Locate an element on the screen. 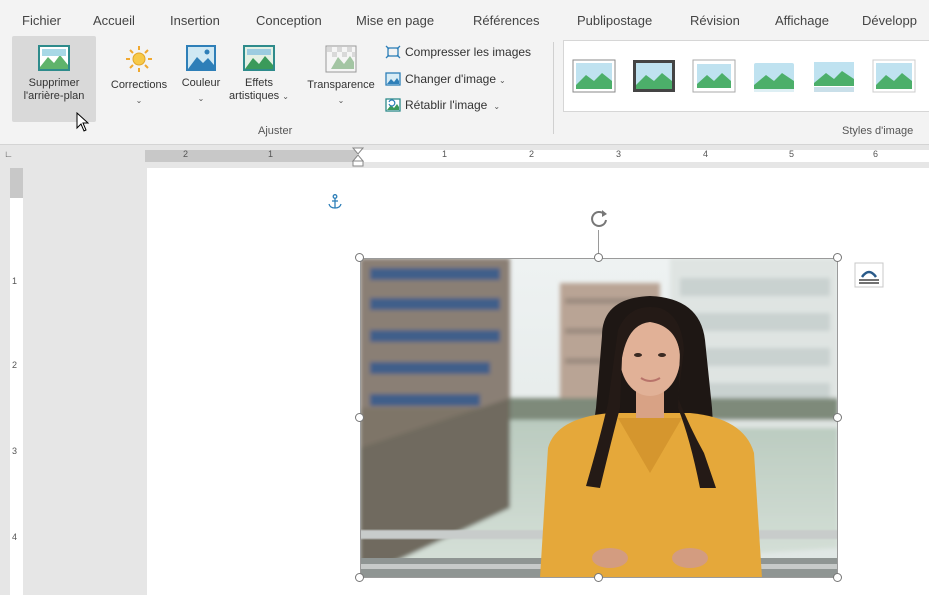 The image size is (929, 595). ruler-number: 6 is located at coordinates (876, 154).